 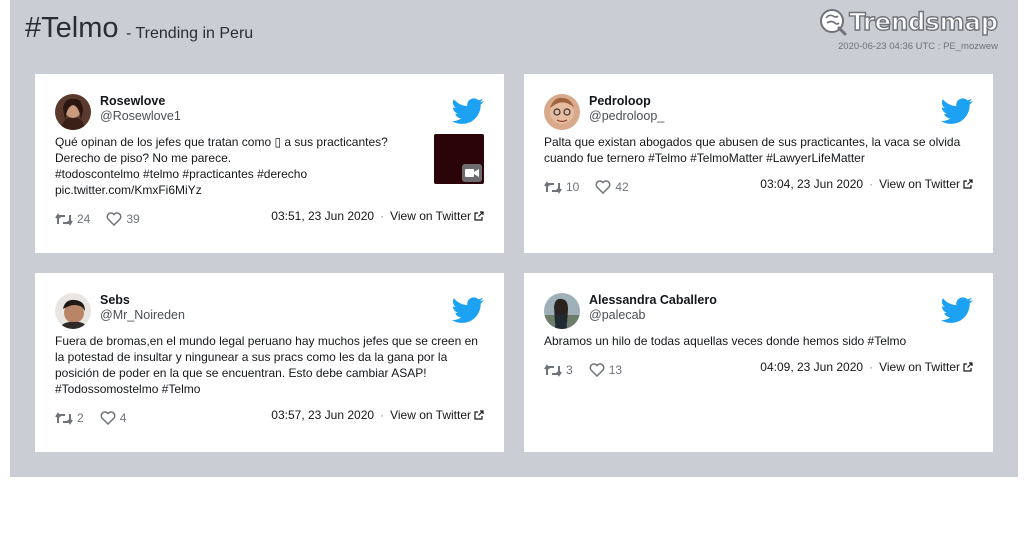 I want to click on retweet-stat: 2, so click(x=69, y=418).